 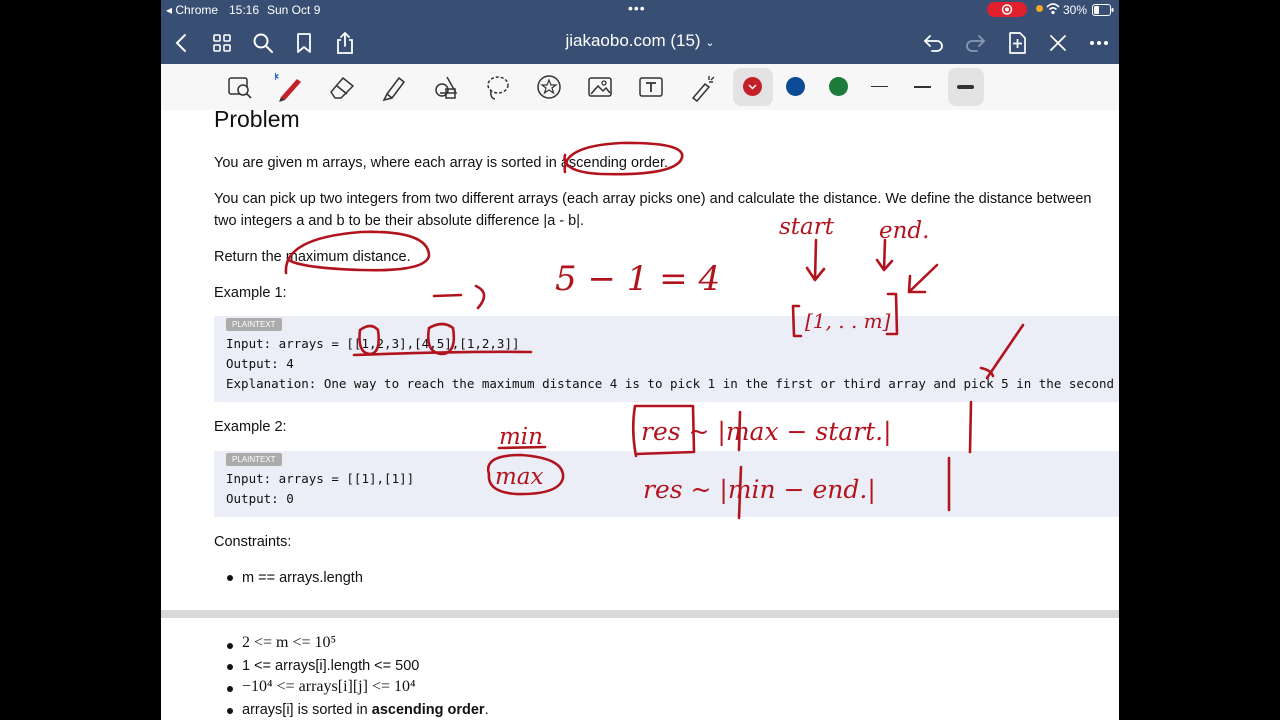 What do you see at coordinates (1007, 9) in the screenshot?
I see `screen-recording-icon` at bounding box center [1007, 9].